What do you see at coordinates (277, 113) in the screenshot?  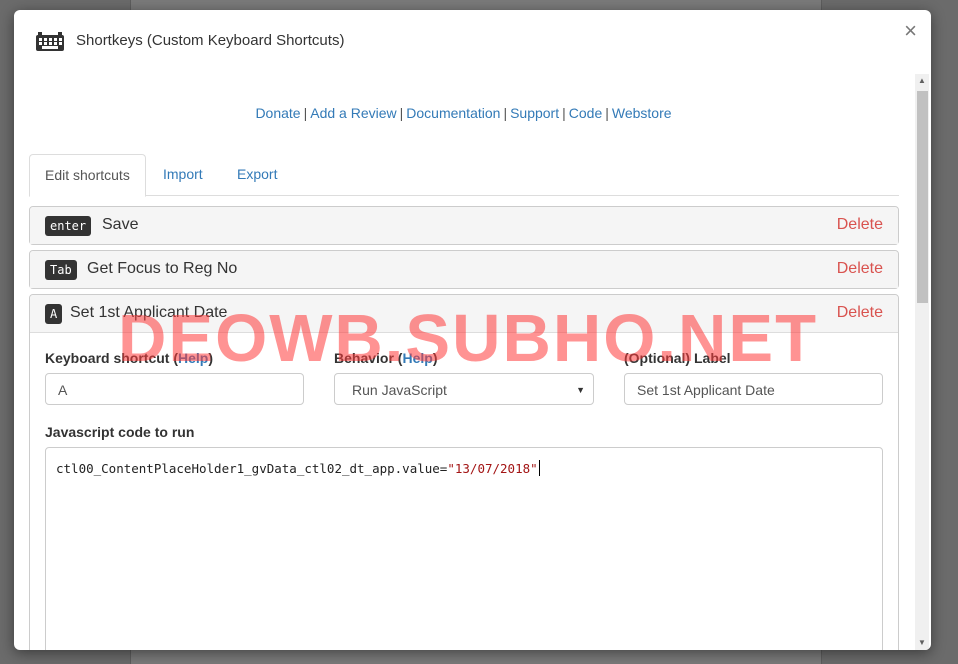 I see `donate-link: Donate` at bounding box center [277, 113].